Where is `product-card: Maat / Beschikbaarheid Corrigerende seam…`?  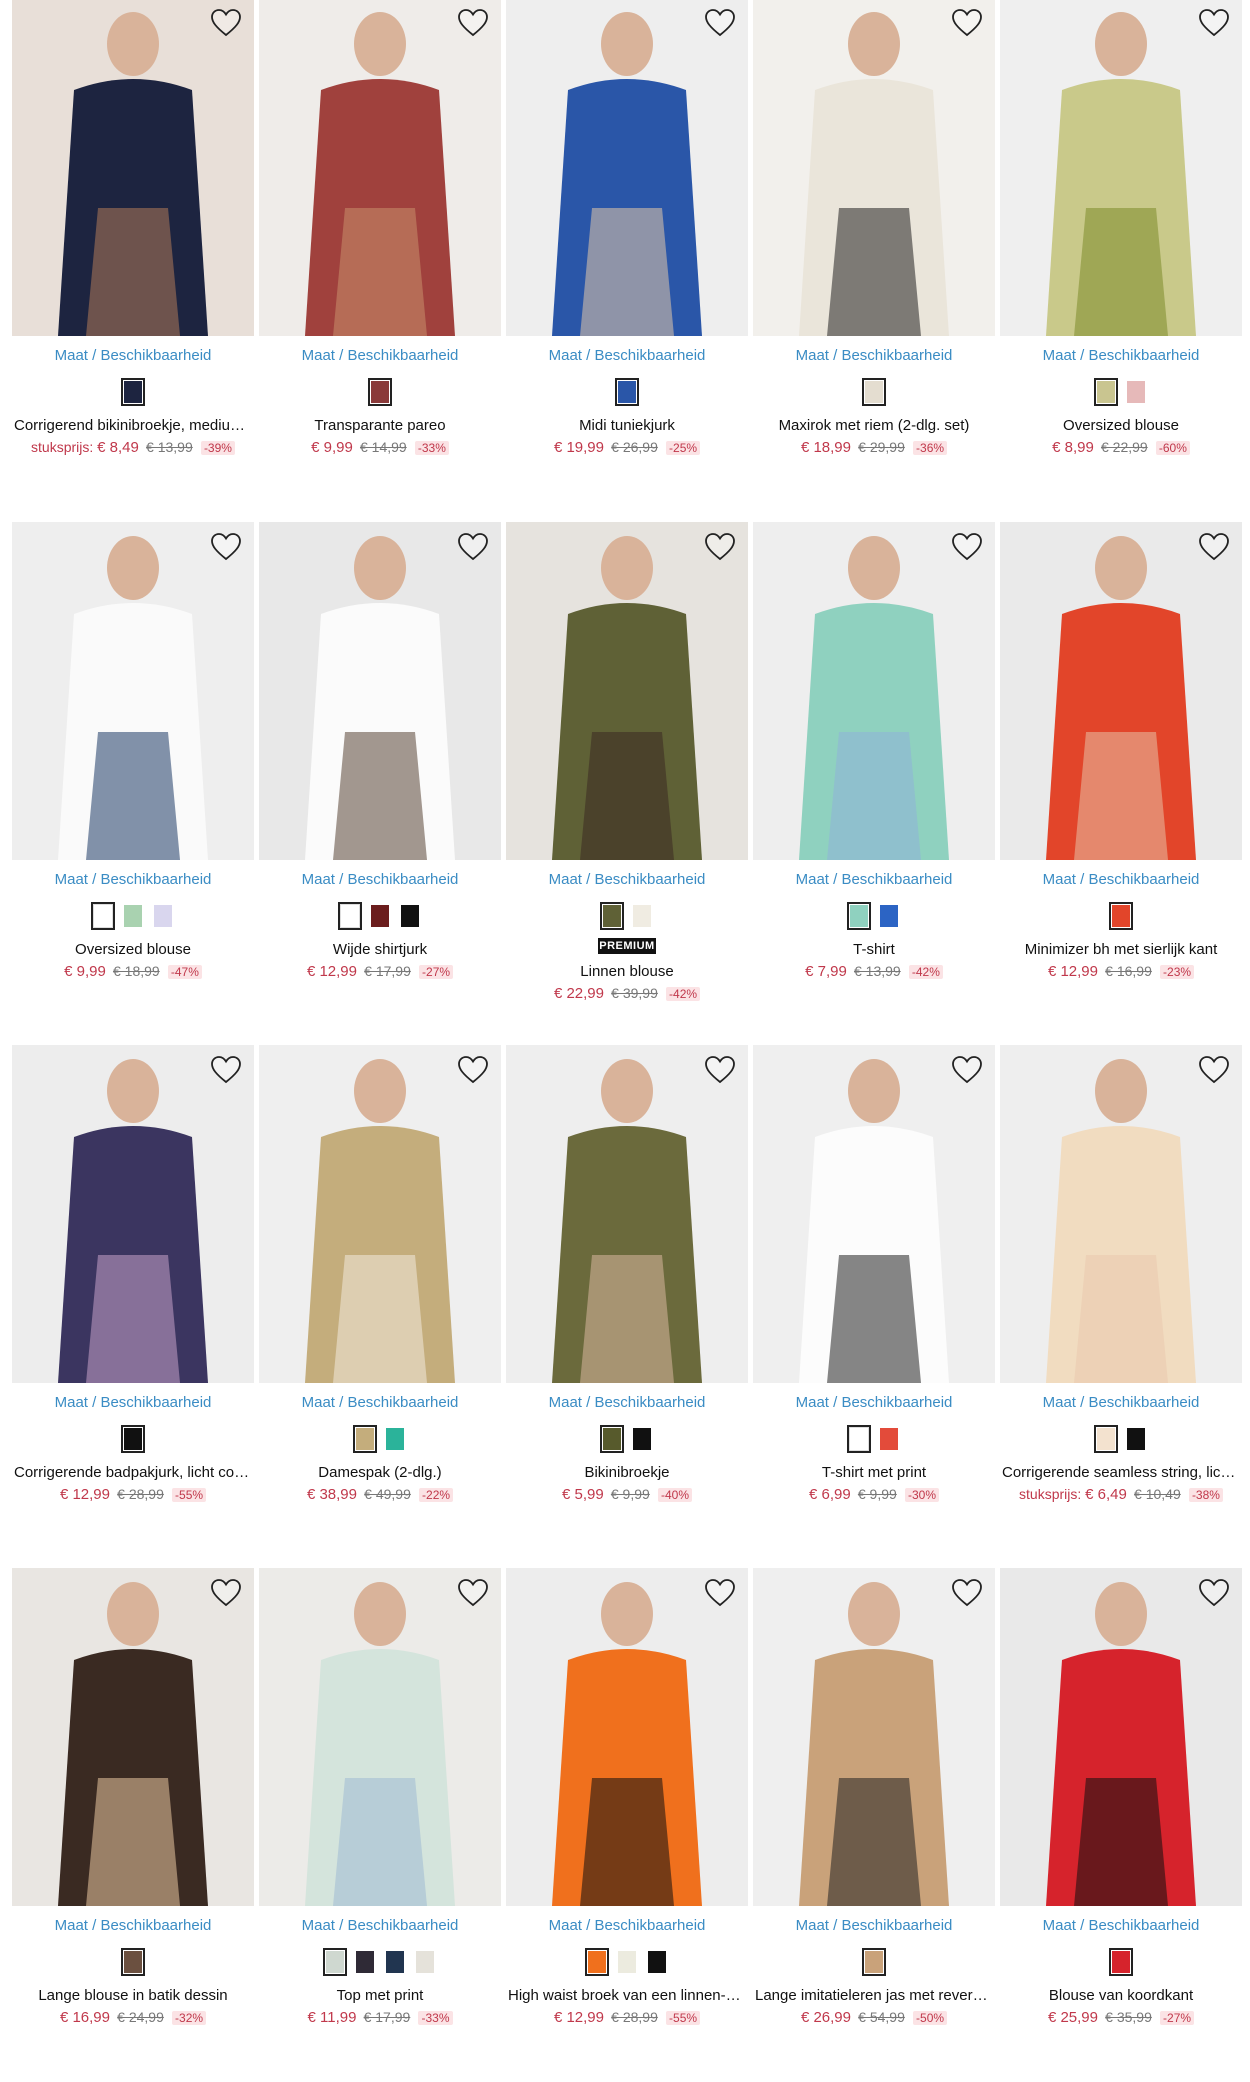 product-card: Maat / Beschikbaarheid Corrigerende seam… is located at coordinates (1121, 1274).